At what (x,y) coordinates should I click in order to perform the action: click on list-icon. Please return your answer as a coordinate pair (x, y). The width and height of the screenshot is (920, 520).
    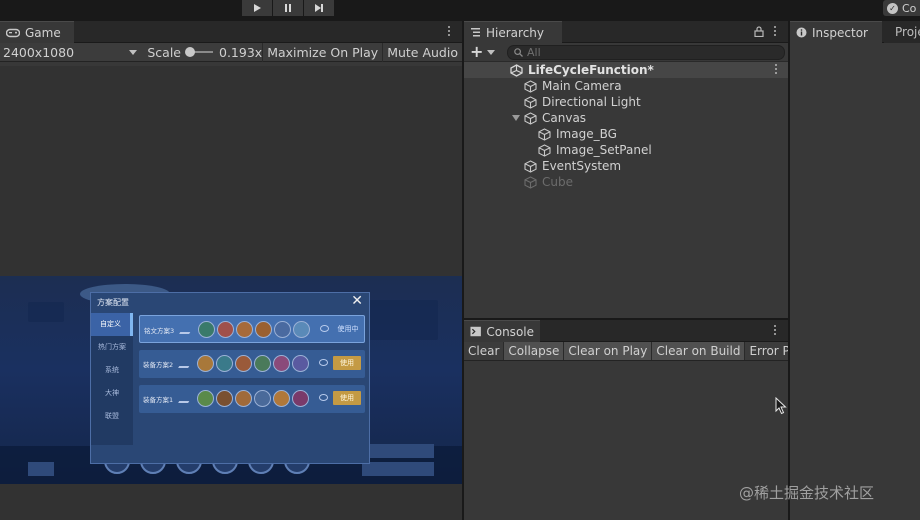
    Looking at the image, I should click on (475, 32).